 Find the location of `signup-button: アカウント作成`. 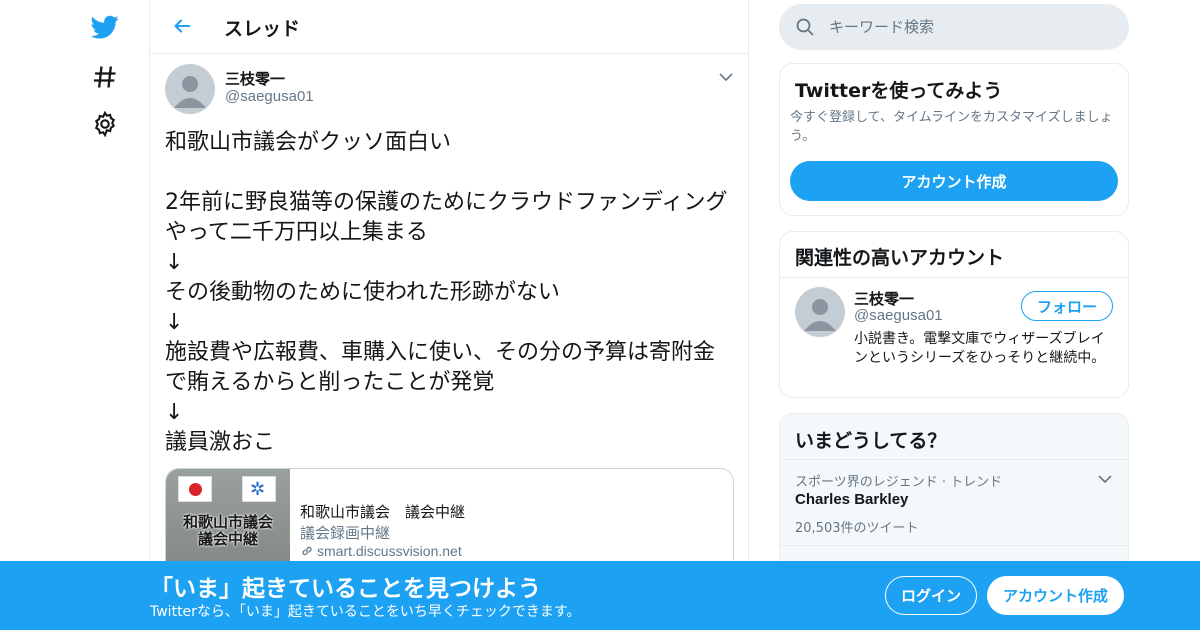

signup-button: アカウント作成 is located at coordinates (1055, 595).